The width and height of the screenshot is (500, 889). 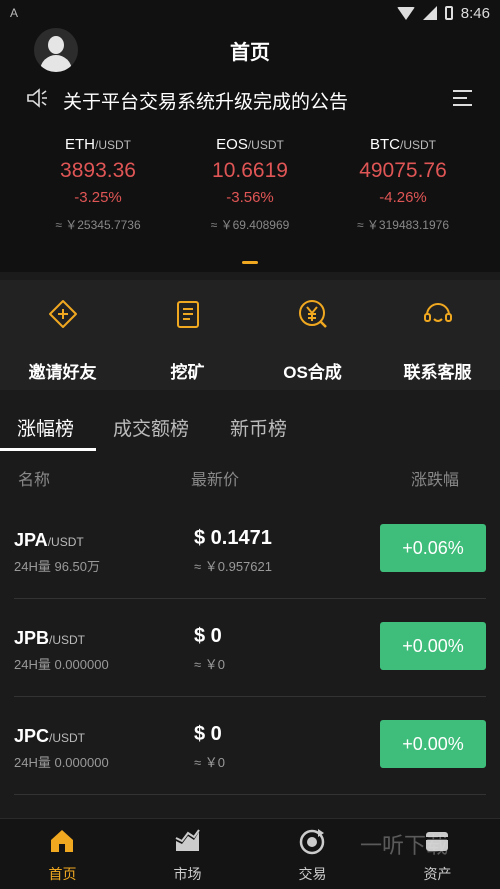 I want to click on ticker-cny: ≈ ￥69.408969, so click(x=250, y=225).